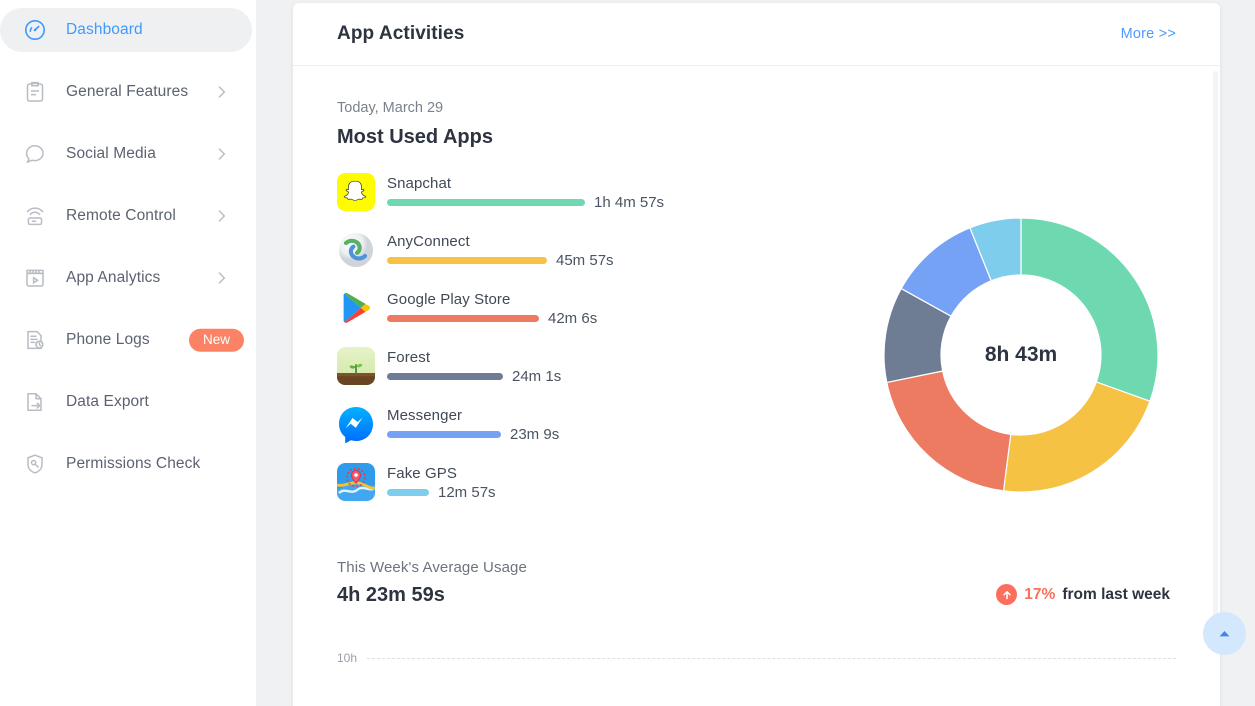  I want to click on chat-bubble-icon, so click(35, 154).